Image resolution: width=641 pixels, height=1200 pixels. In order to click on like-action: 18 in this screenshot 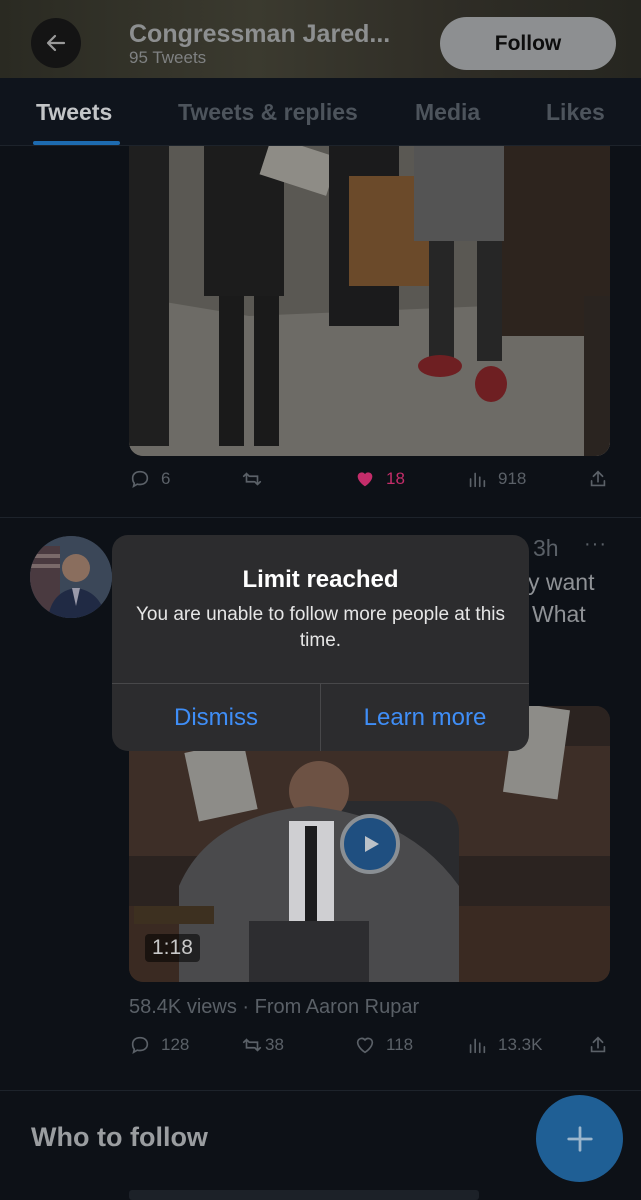, I will do `click(379, 479)`.